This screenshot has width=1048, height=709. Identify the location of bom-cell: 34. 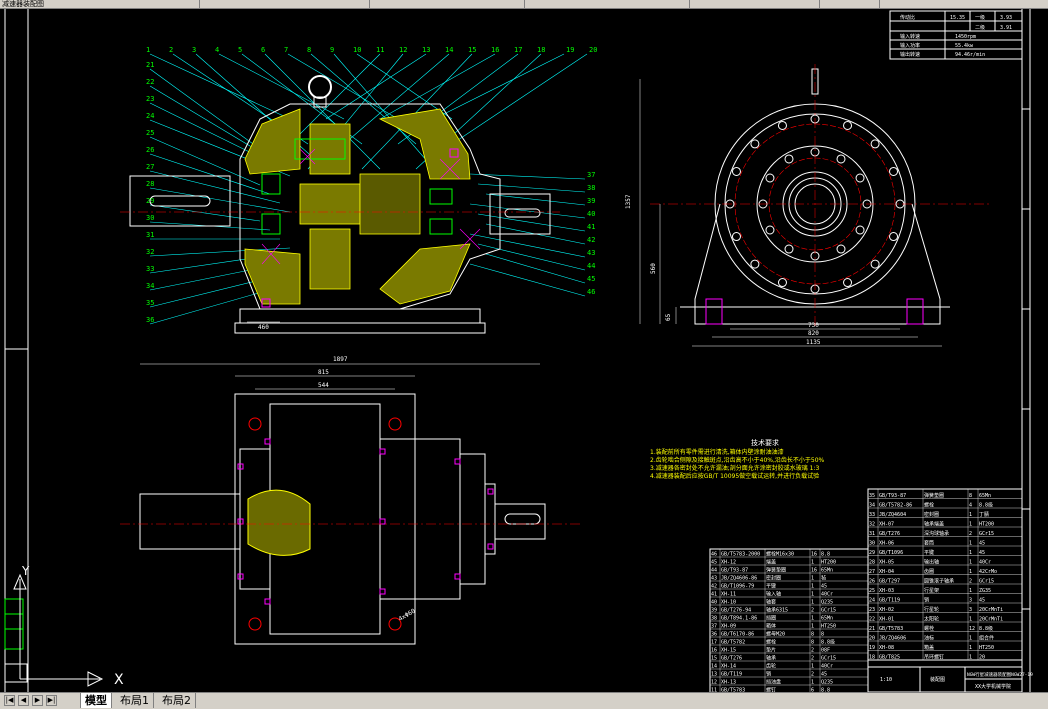
(872, 506).